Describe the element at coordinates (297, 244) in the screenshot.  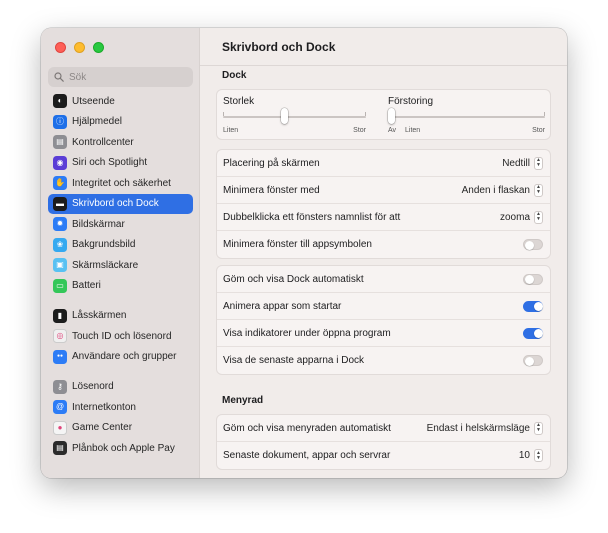
I see `setting-label: Minimera fönster till appsymbolen` at that location.